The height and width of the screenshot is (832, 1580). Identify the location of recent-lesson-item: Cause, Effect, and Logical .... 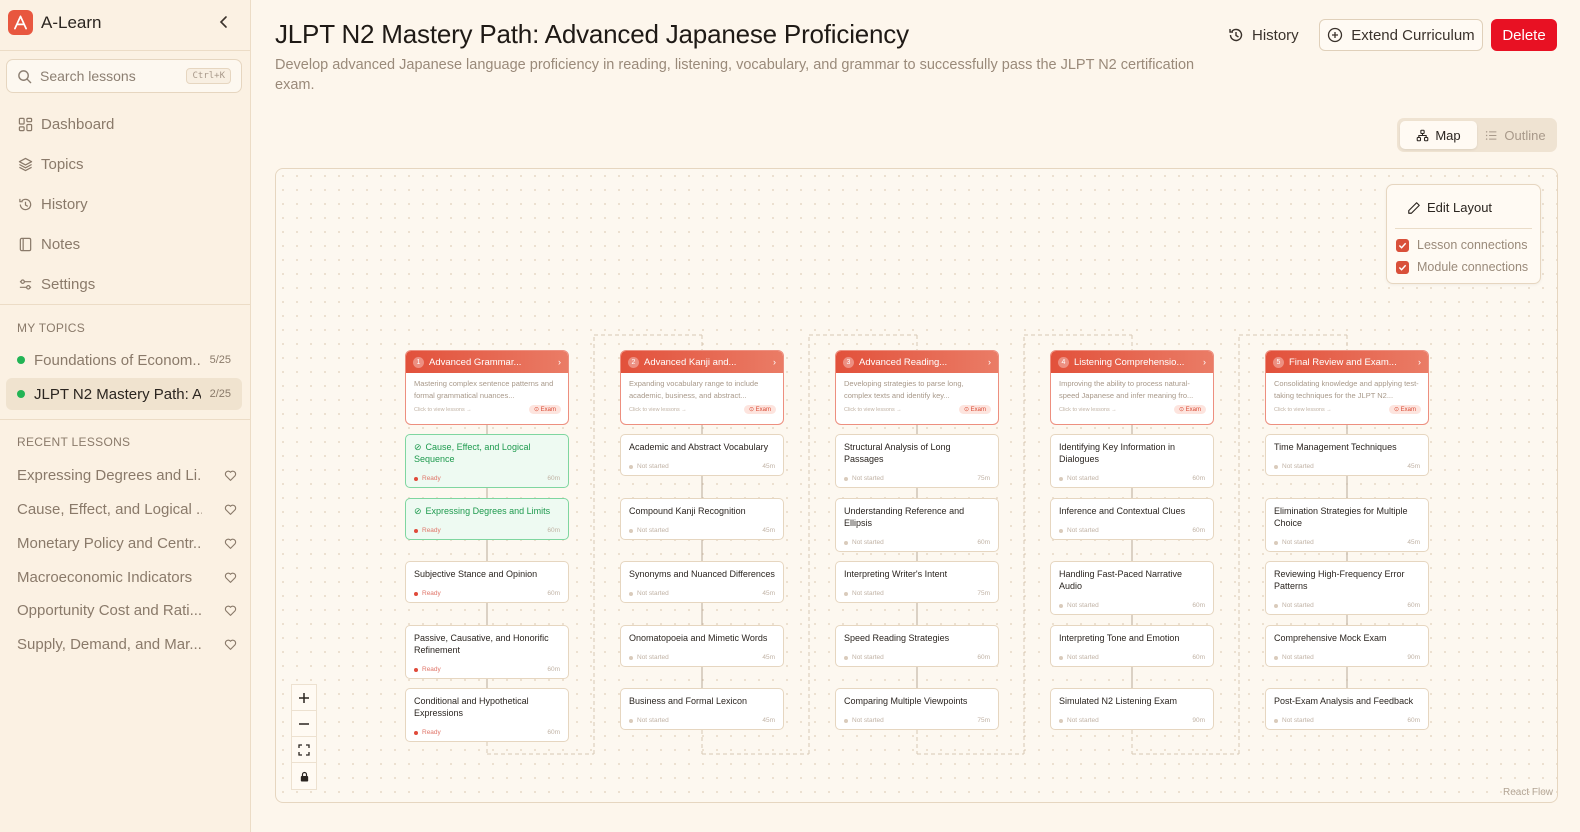
(127, 509).